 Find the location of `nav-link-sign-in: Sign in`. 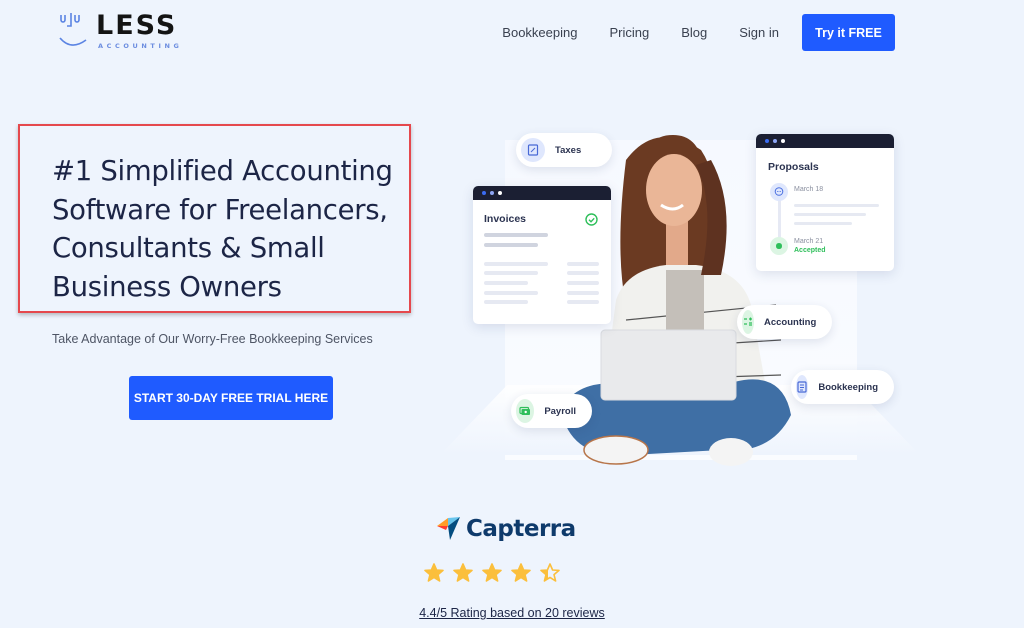

nav-link-sign-in: Sign in is located at coordinates (759, 32).